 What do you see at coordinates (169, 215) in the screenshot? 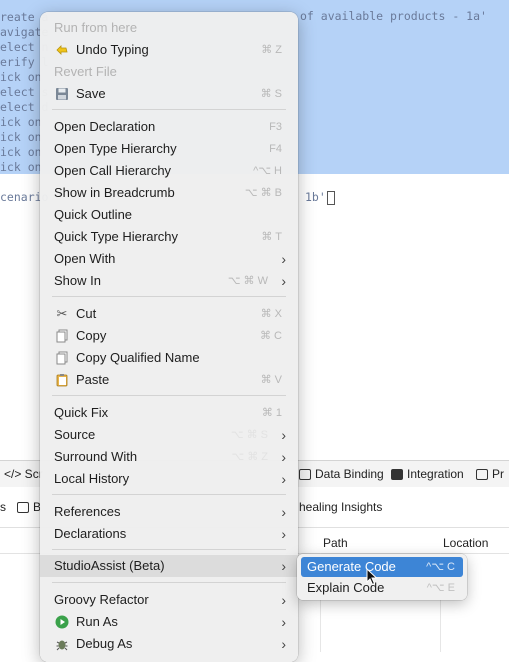
I see `menu-item-quick-outline: Quick Outline` at bounding box center [169, 215].